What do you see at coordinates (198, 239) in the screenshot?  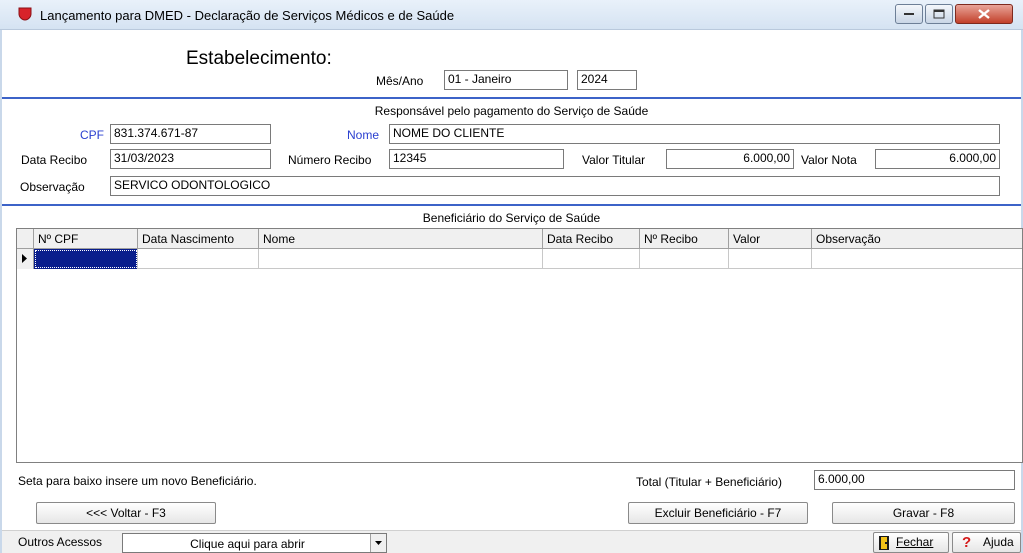 I see `column-header-data-nascimento: Data Nascimento` at bounding box center [198, 239].